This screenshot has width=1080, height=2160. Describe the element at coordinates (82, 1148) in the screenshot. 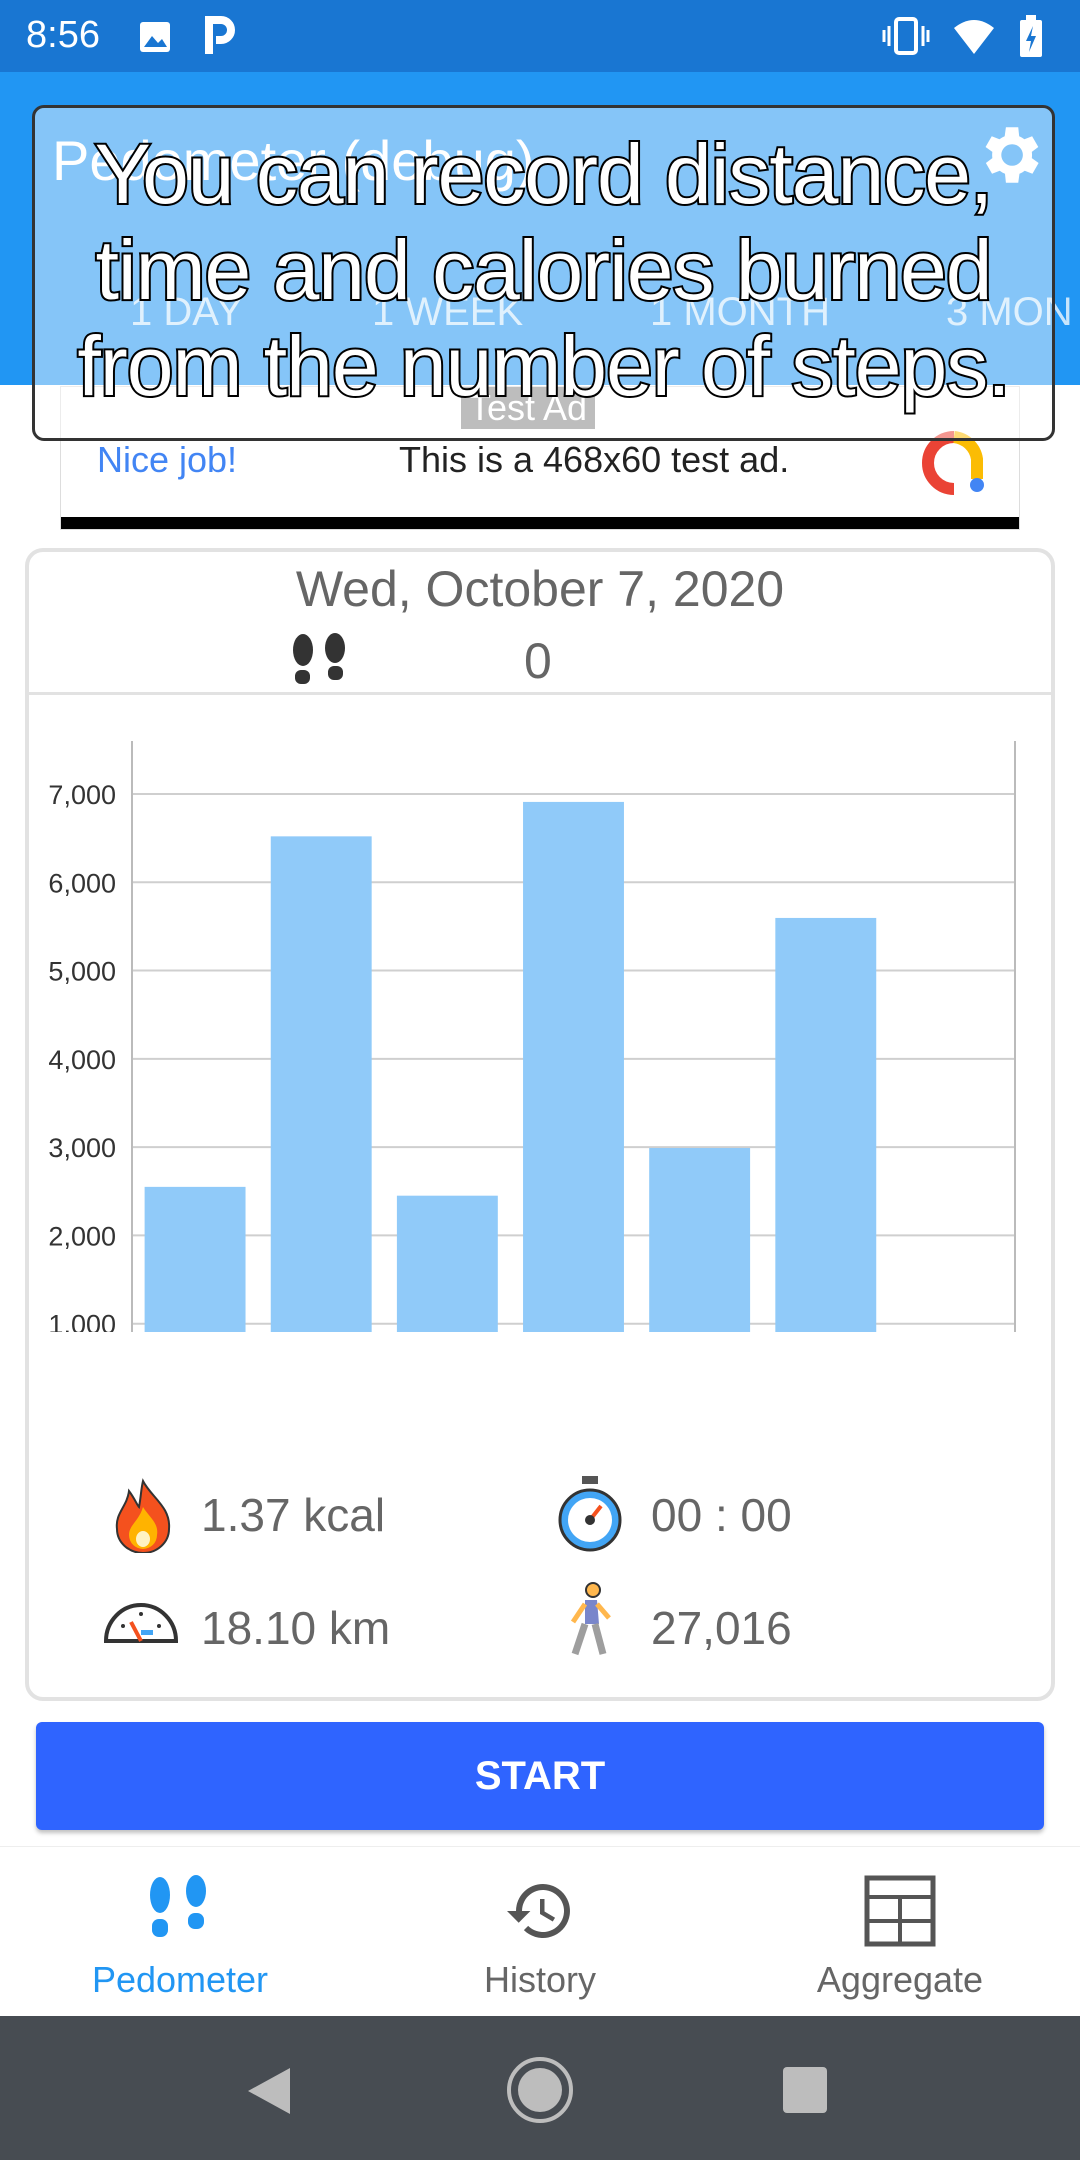

I see `y-tick-label: 3,000` at that location.